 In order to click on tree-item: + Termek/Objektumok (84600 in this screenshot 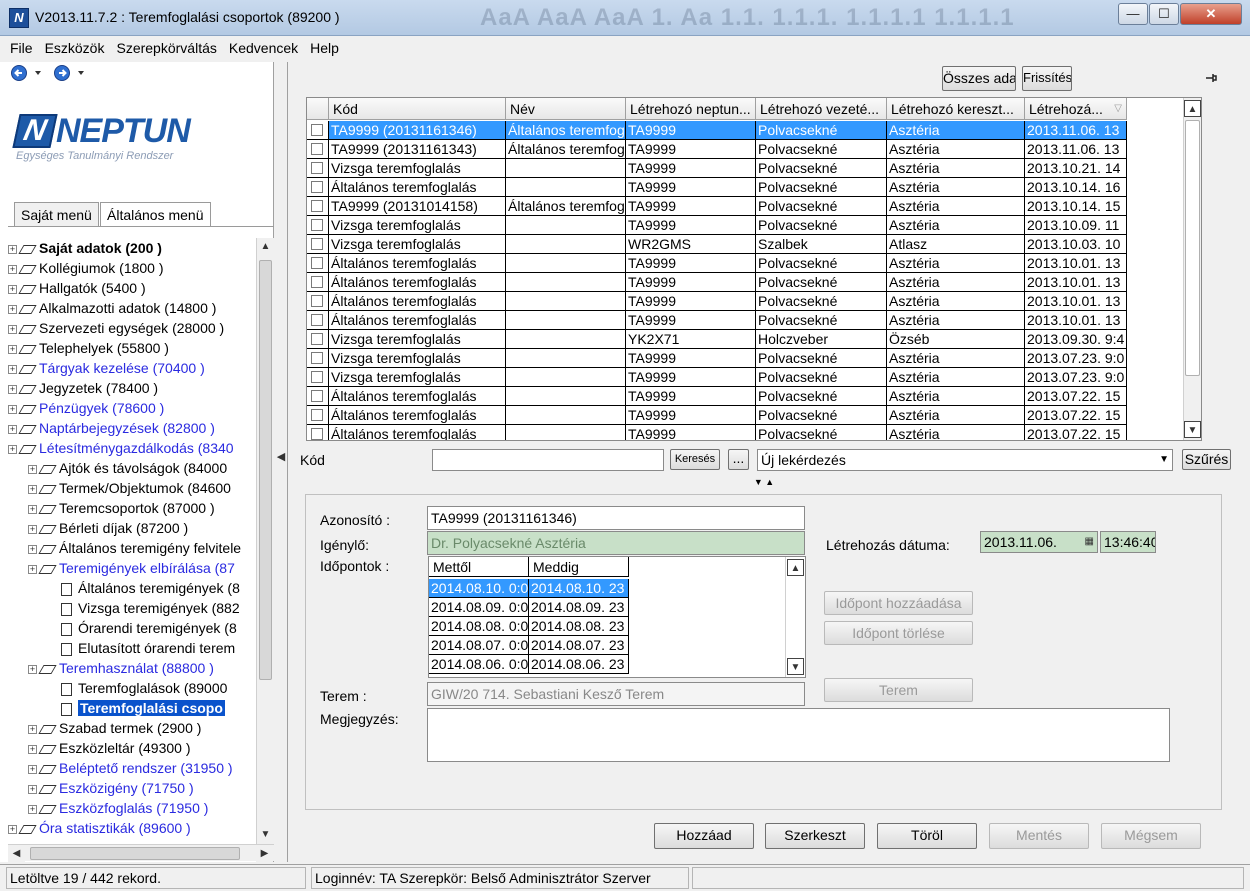, I will do `click(129, 488)`.